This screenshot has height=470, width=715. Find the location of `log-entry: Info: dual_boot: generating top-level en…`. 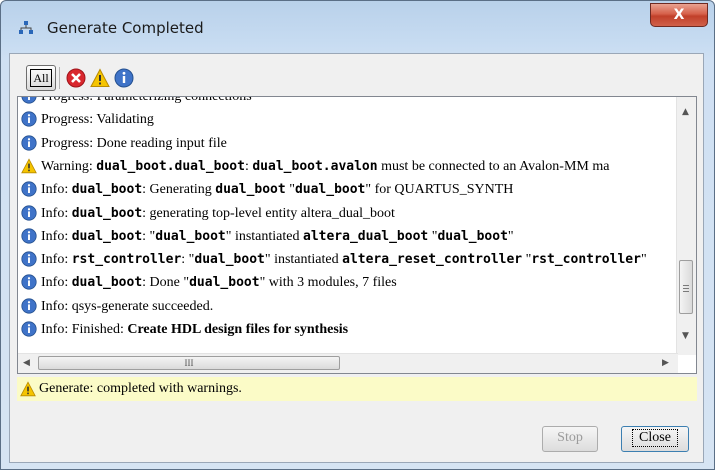

log-entry: Info: dual_boot: generating top-level en… is located at coordinates (348, 213).